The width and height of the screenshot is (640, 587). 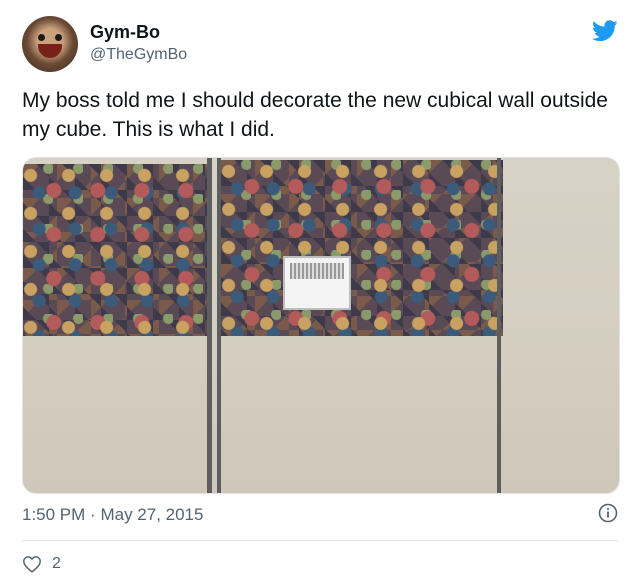 What do you see at coordinates (56, 563) in the screenshot?
I see `like-count: 2` at bounding box center [56, 563].